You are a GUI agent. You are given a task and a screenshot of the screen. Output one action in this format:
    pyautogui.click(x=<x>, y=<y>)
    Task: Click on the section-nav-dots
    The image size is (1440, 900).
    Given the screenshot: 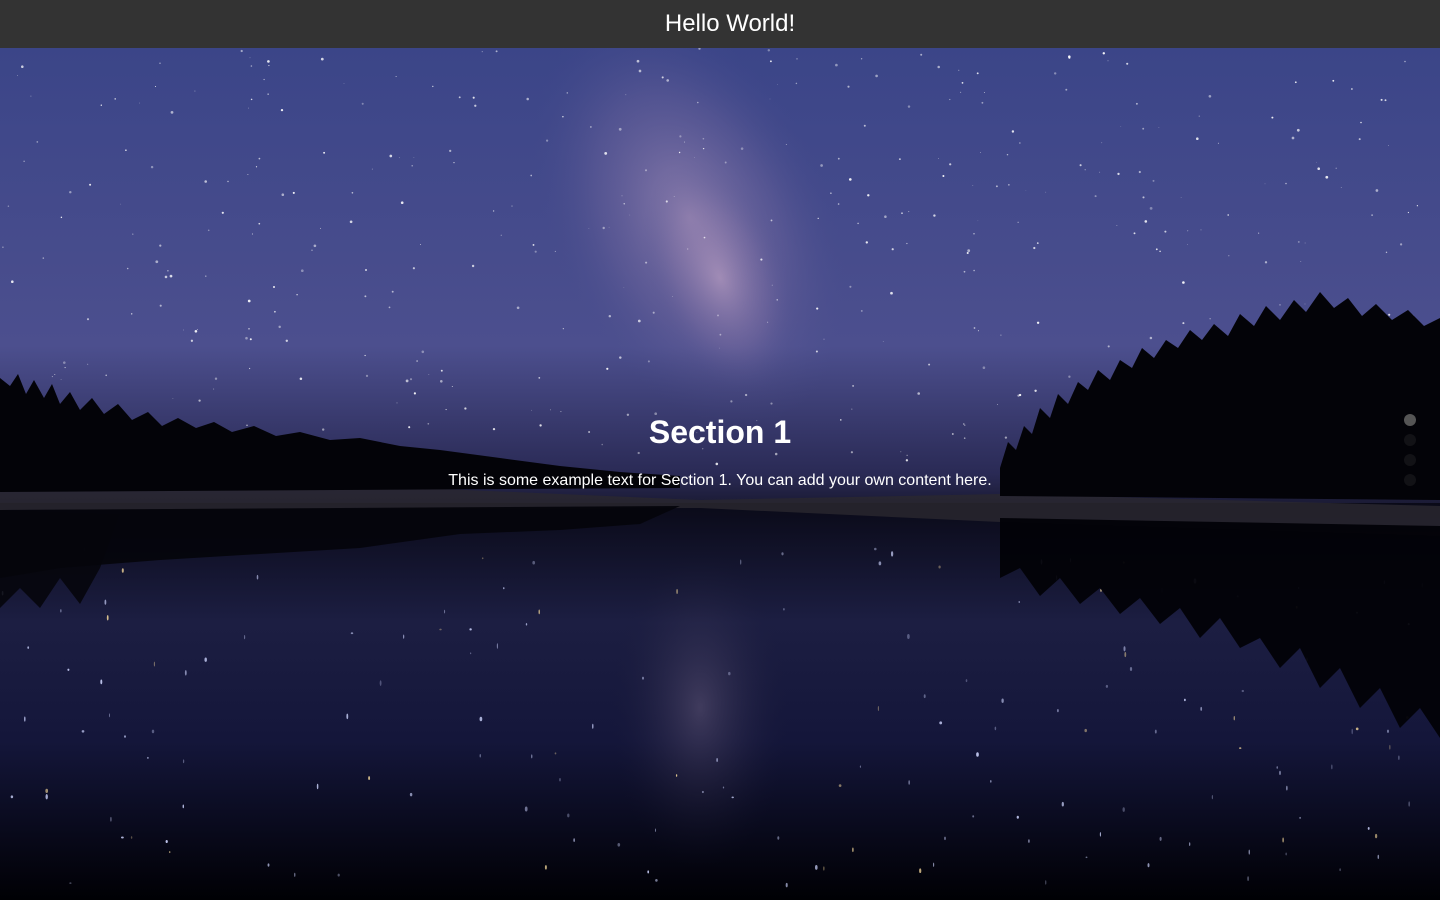 What is the action you would take?
    pyautogui.click(x=1410, y=454)
    